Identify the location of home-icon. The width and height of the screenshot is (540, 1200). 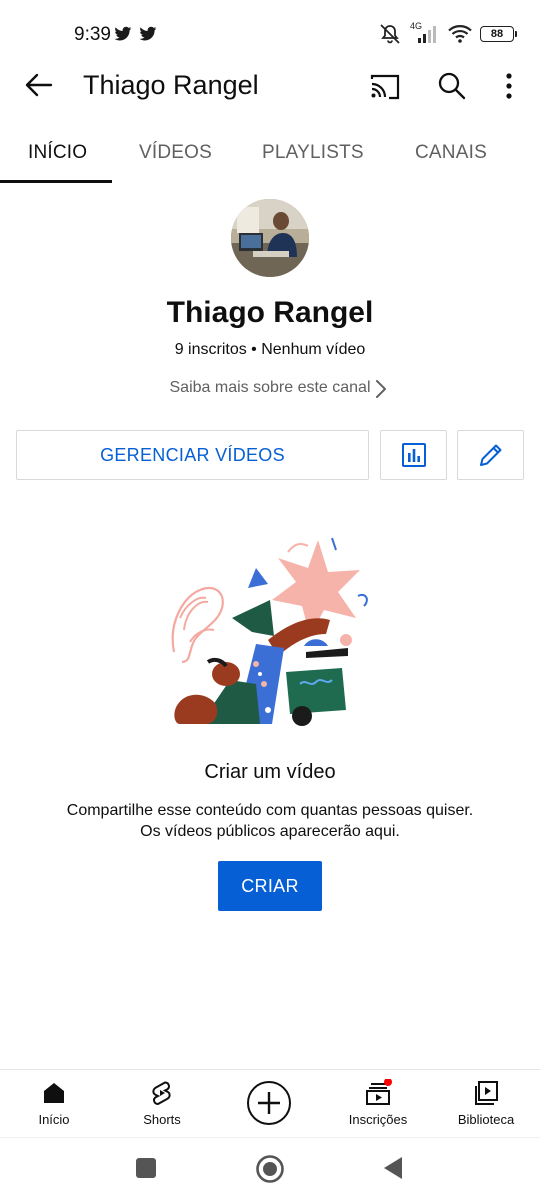
(54, 1093).